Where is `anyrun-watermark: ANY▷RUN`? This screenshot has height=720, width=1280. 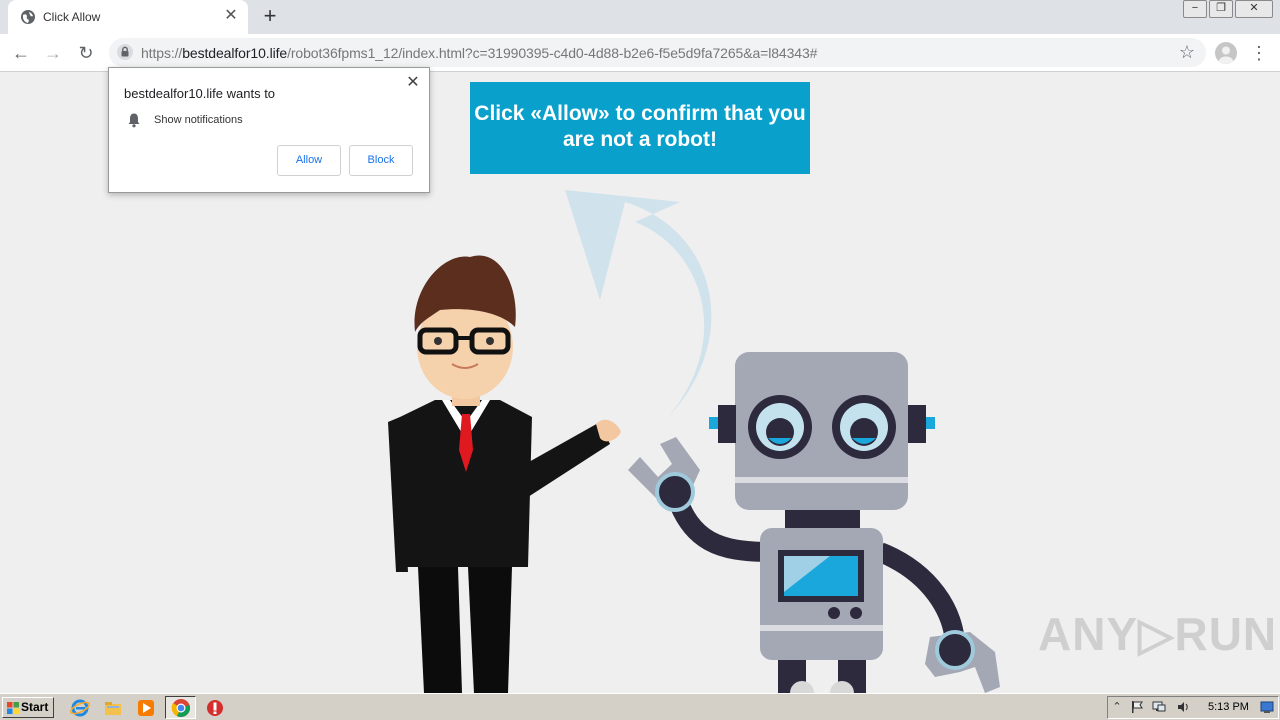
anyrun-watermark: ANY▷RUN is located at coordinates (1158, 634).